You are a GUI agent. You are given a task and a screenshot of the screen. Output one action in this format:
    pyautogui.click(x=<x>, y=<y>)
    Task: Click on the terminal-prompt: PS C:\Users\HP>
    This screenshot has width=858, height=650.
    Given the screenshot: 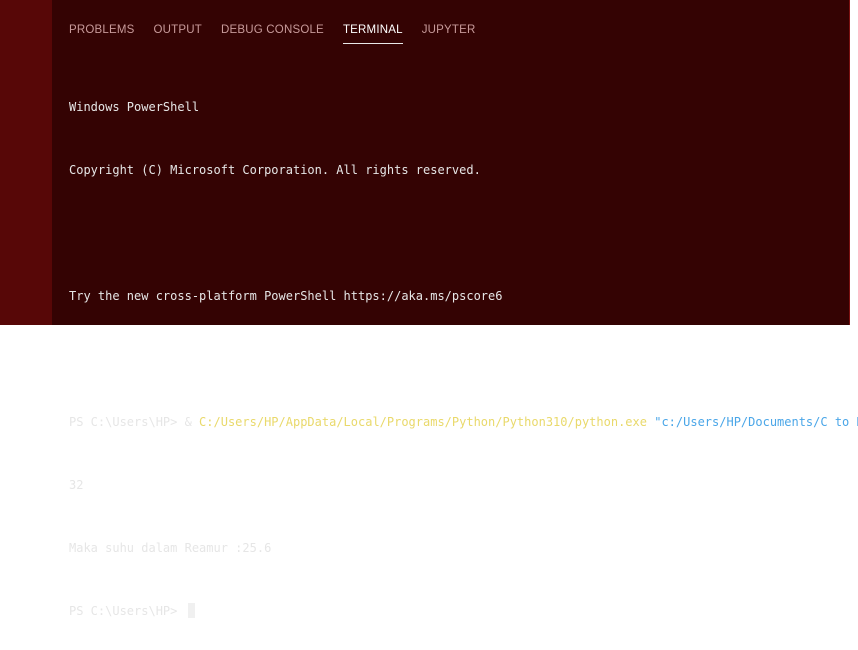 What is the action you would take?
    pyautogui.click(x=127, y=611)
    